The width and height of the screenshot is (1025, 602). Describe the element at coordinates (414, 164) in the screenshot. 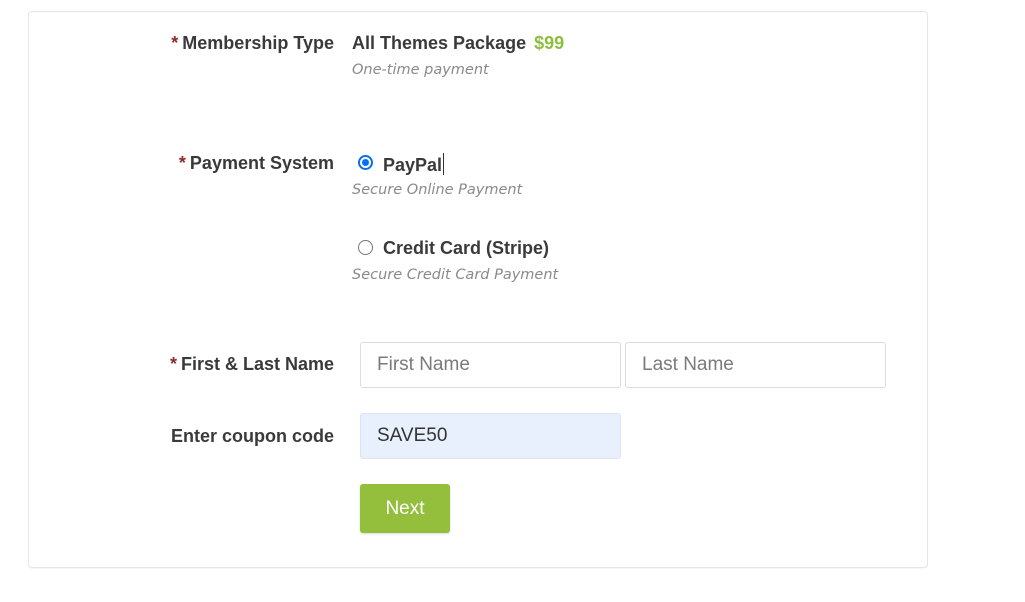

I see `paypal-option-label: PayPal` at that location.